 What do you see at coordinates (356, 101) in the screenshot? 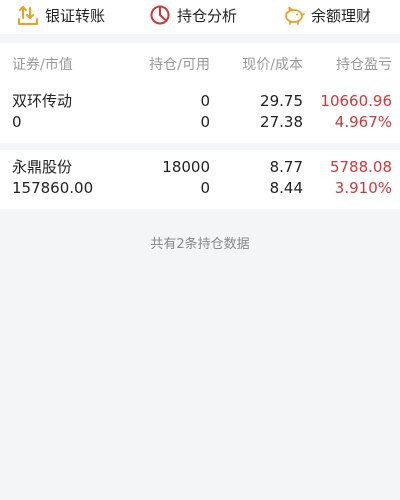
I see `profit-loss: 10660.96` at bounding box center [356, 101].